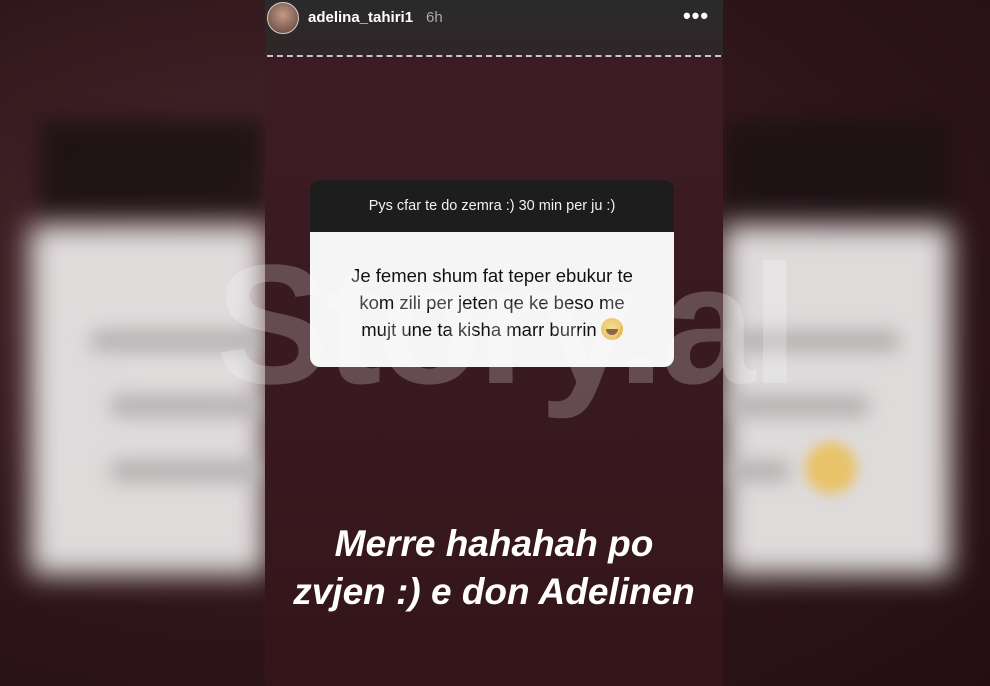  Describe the element at coordinates (494, 57) in the screenshot. I see `story-progress-bar` at that location.